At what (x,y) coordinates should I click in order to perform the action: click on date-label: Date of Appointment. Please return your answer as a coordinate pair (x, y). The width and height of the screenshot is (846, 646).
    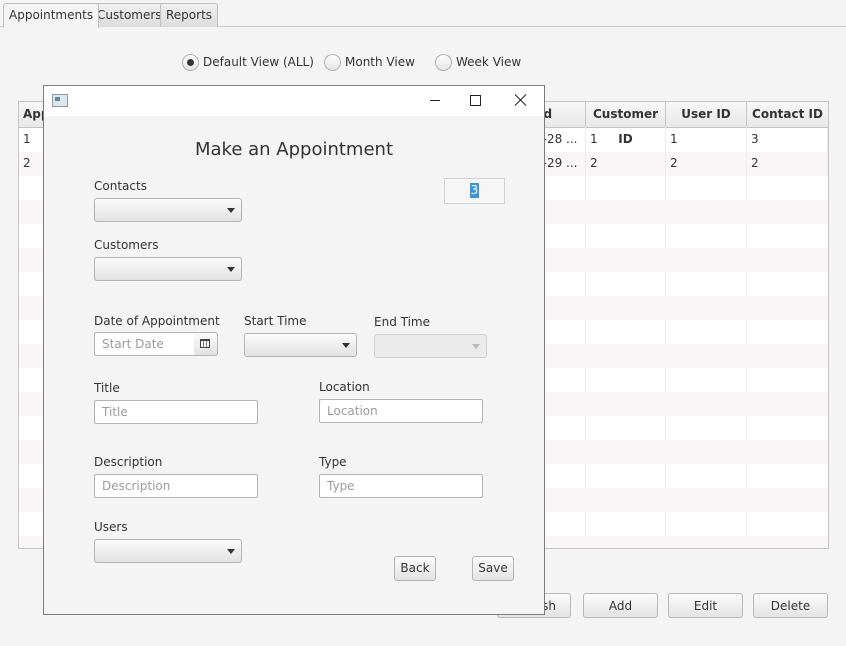
    Looking at the image, I should click on (157, 321).